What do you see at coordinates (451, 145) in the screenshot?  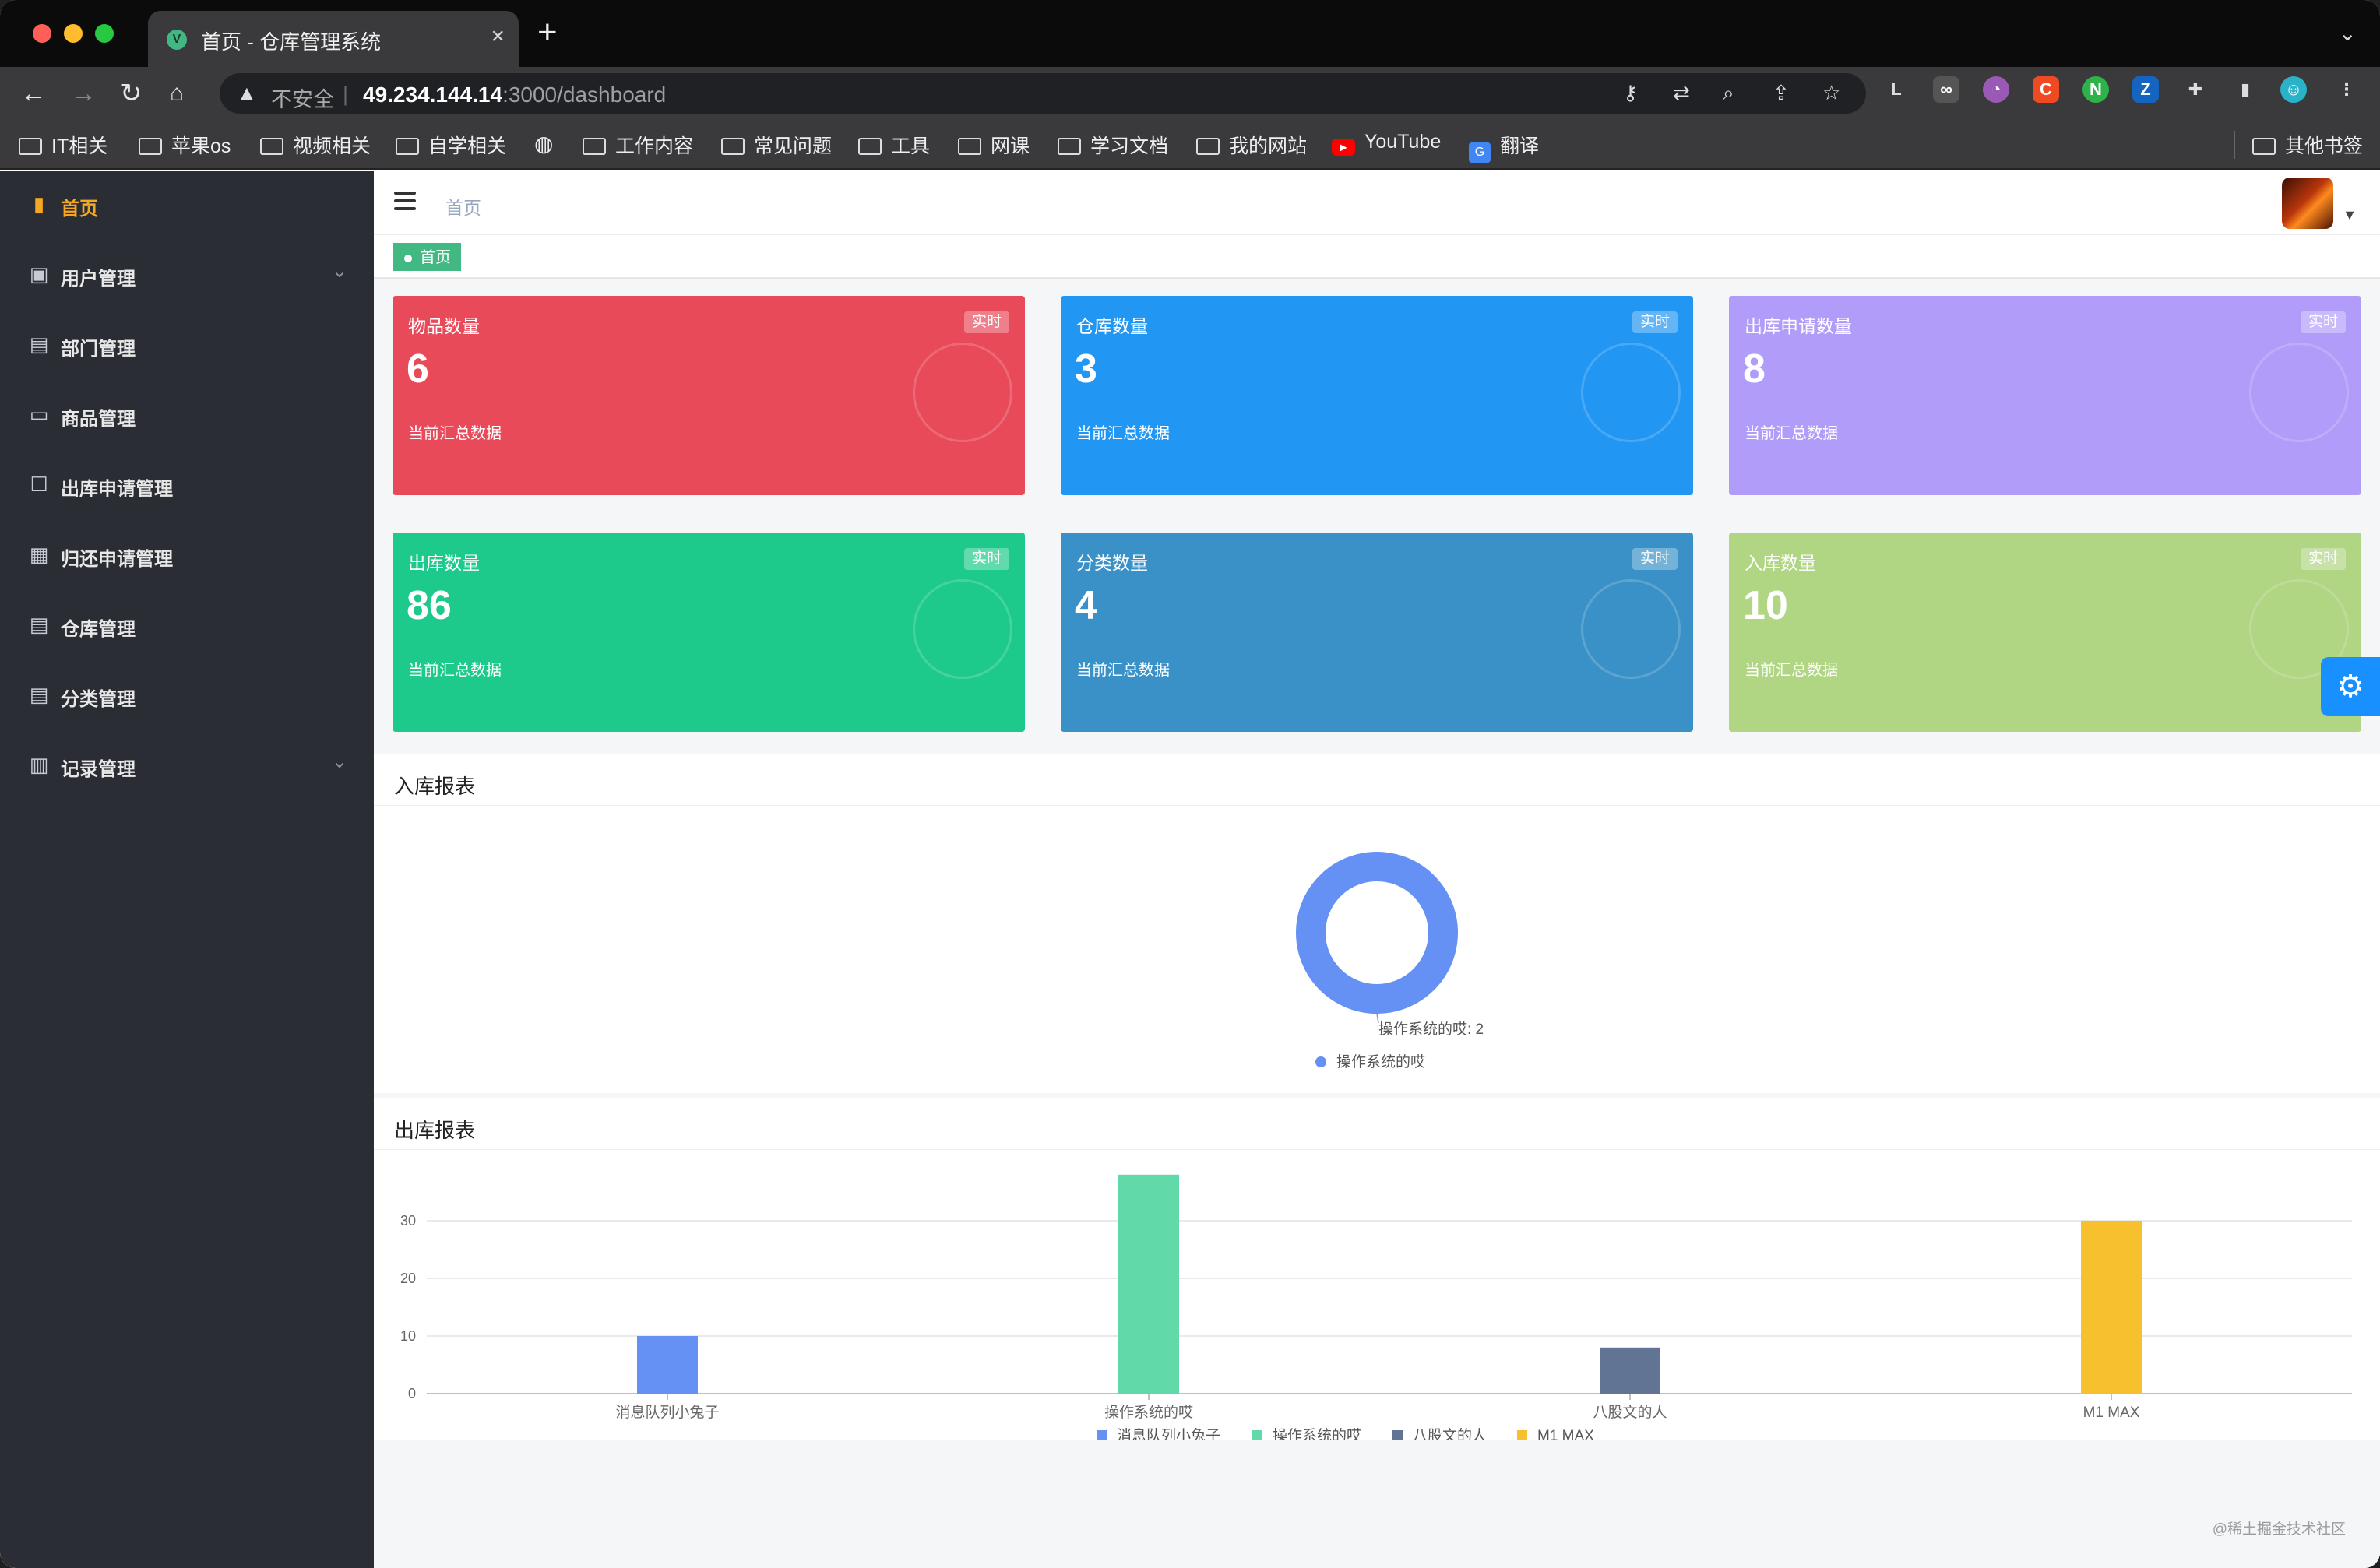 I see `bookmark-folder: 自学相关` at bounding box center [451, 145].